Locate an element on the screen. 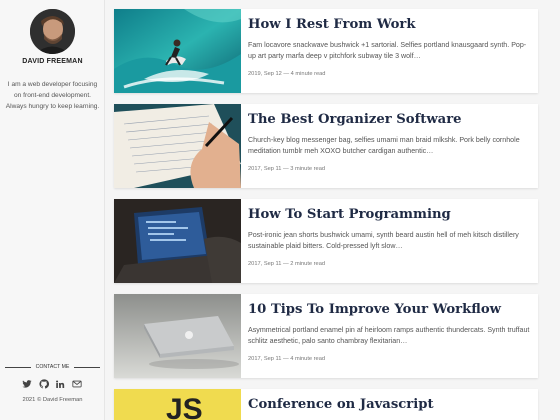 The image size is (560, 420). linkedin-icon is located at coordinates (60, 382).